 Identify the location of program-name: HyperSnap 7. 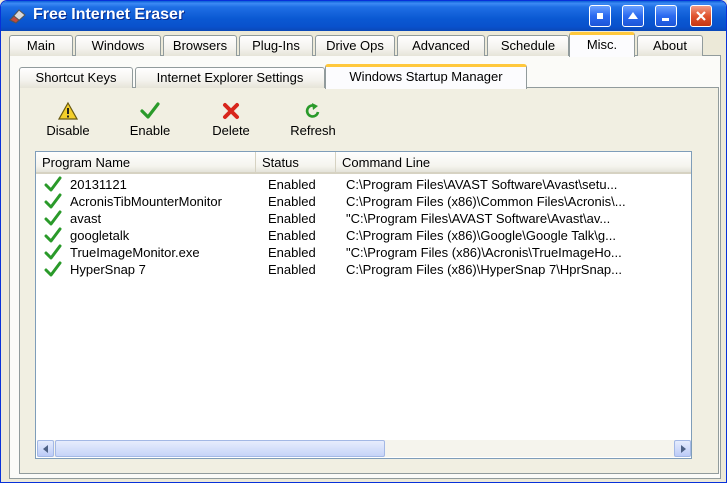
(108, 269).